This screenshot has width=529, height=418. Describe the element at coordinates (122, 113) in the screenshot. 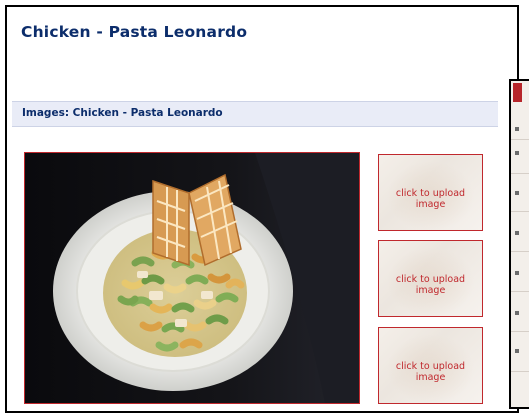

I see `images-section-title: Images: Chicken - Pasta Leonardo` at that location.